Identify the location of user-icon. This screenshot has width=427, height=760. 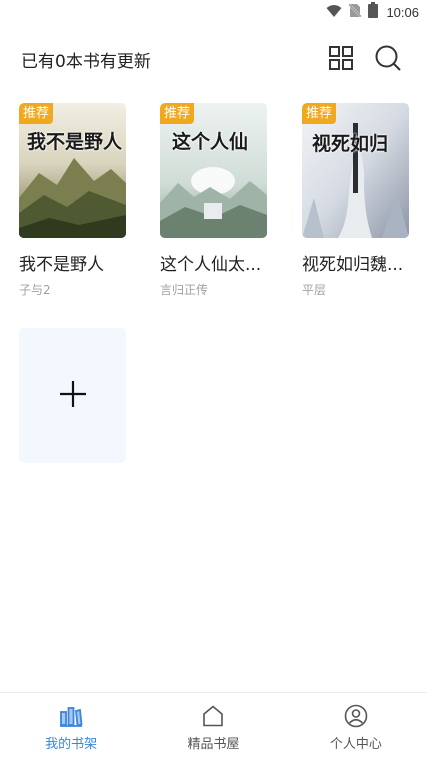
(356, 716).